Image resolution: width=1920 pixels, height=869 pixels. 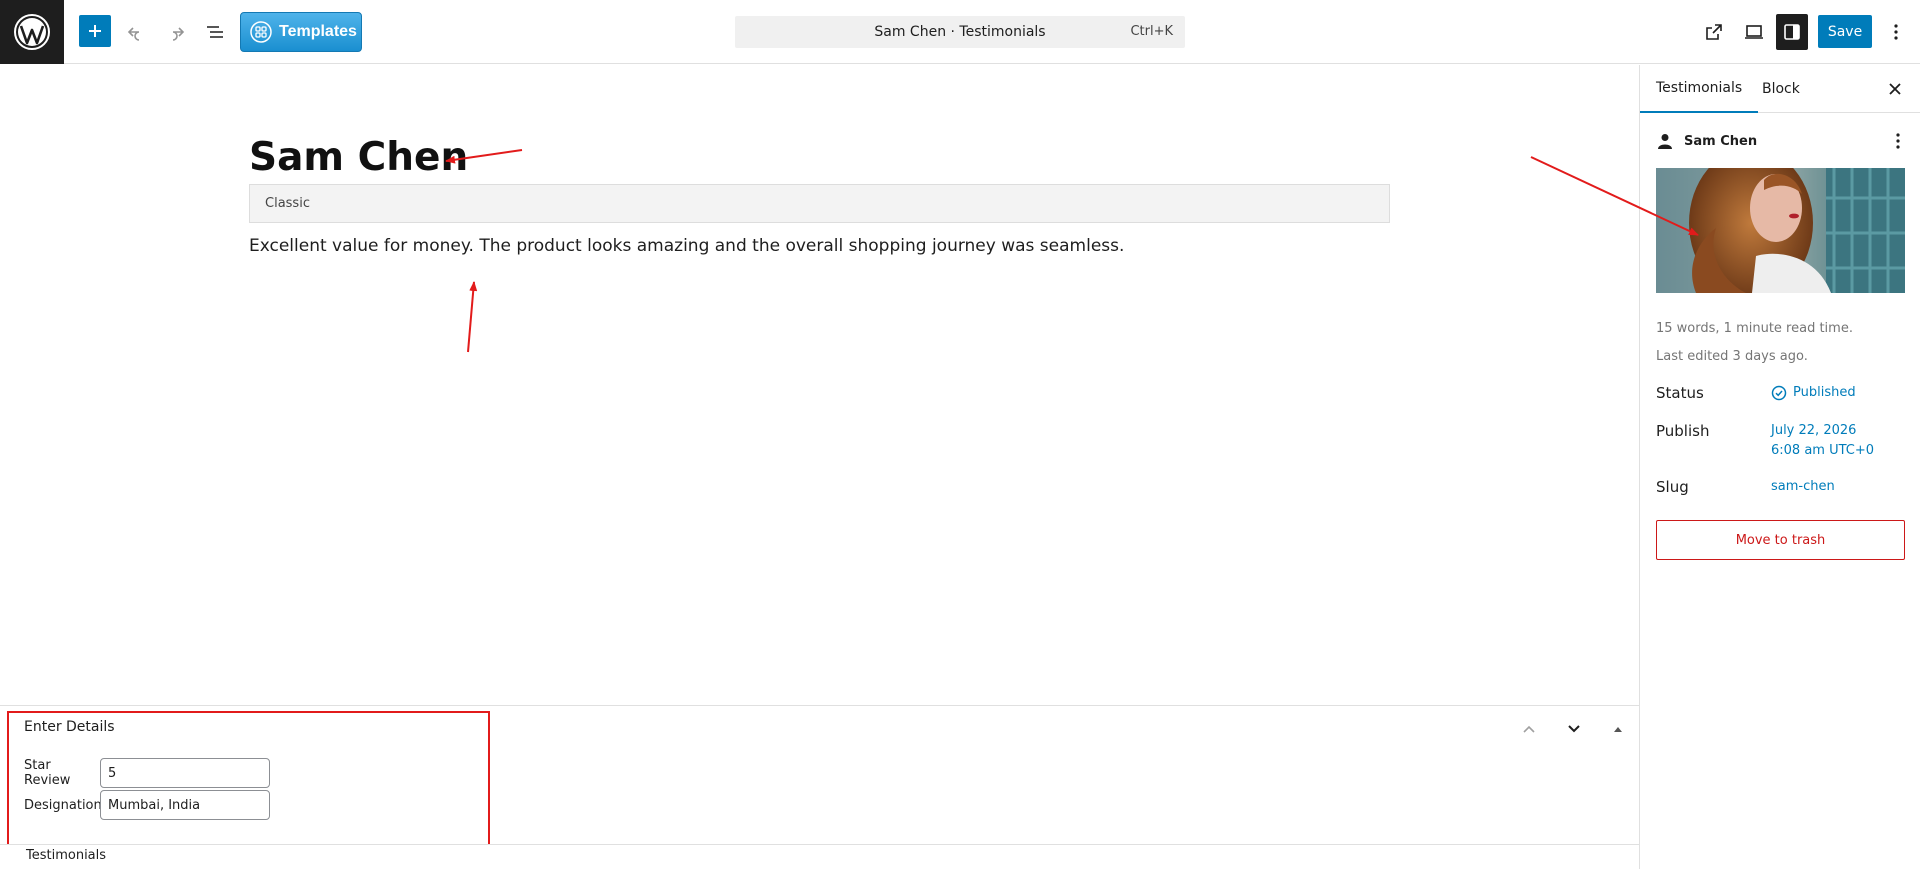 I want to click on breadcrumb: Testimonials, so click(x=66, y=855).